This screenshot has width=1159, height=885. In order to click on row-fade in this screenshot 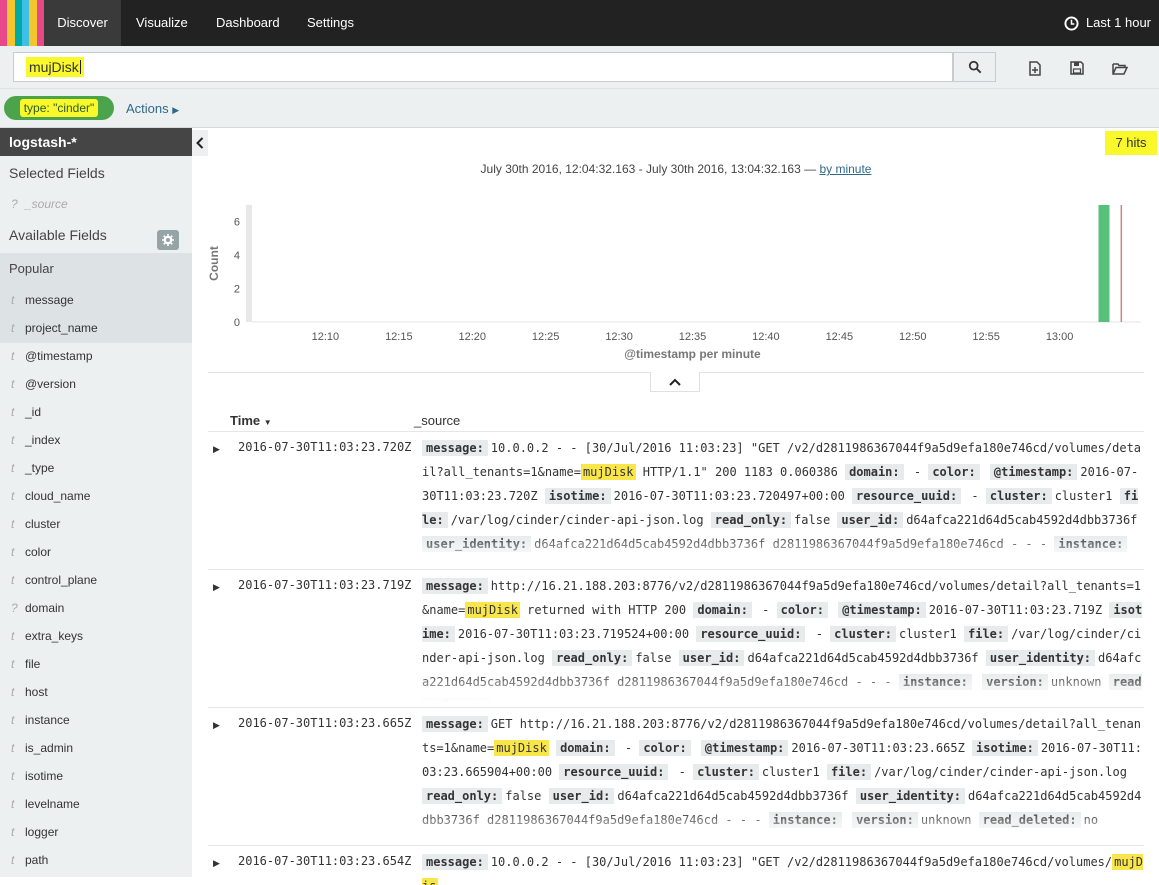, I will do `click(676, 690)`.